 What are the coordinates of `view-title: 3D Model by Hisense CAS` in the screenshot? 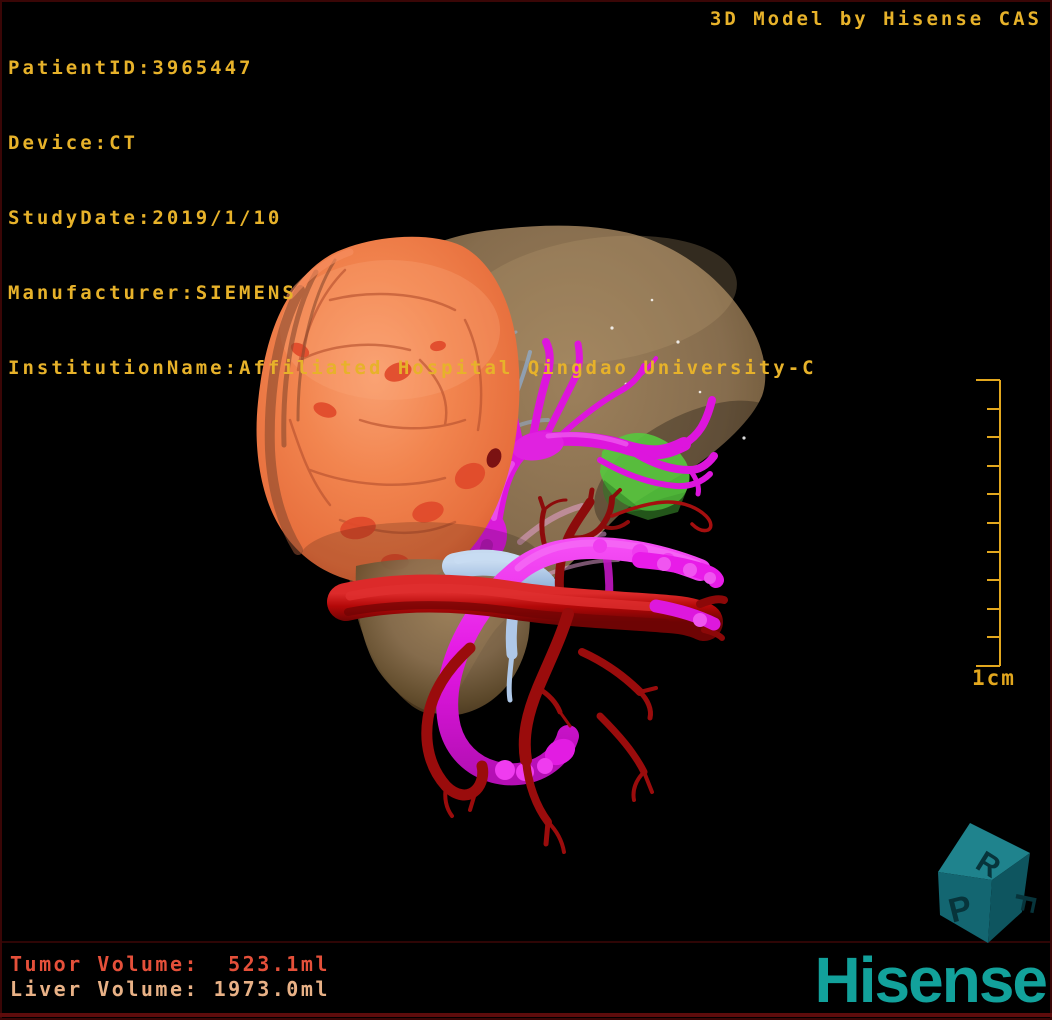 It's located at (875, 19).